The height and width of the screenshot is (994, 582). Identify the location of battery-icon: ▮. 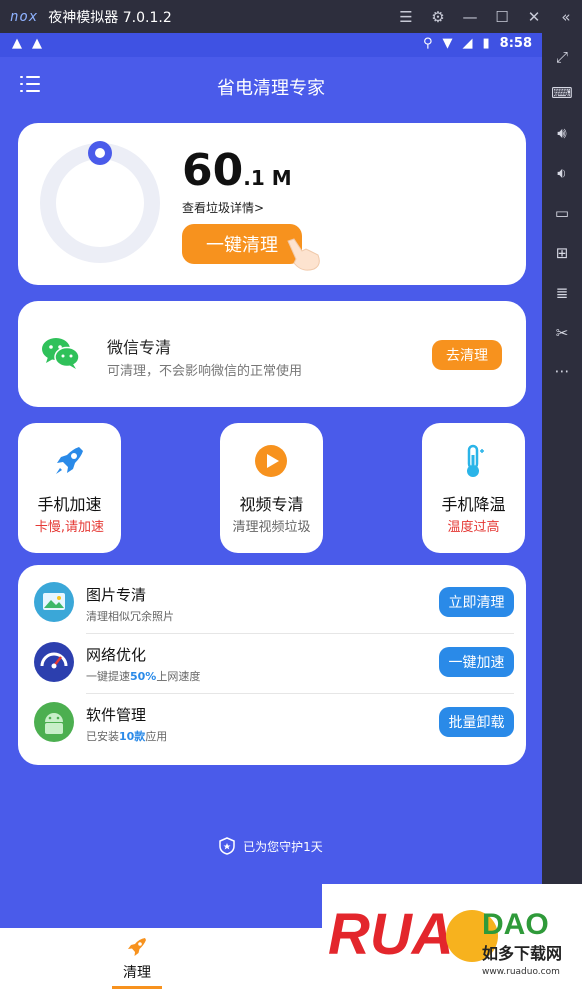
(486, 43).